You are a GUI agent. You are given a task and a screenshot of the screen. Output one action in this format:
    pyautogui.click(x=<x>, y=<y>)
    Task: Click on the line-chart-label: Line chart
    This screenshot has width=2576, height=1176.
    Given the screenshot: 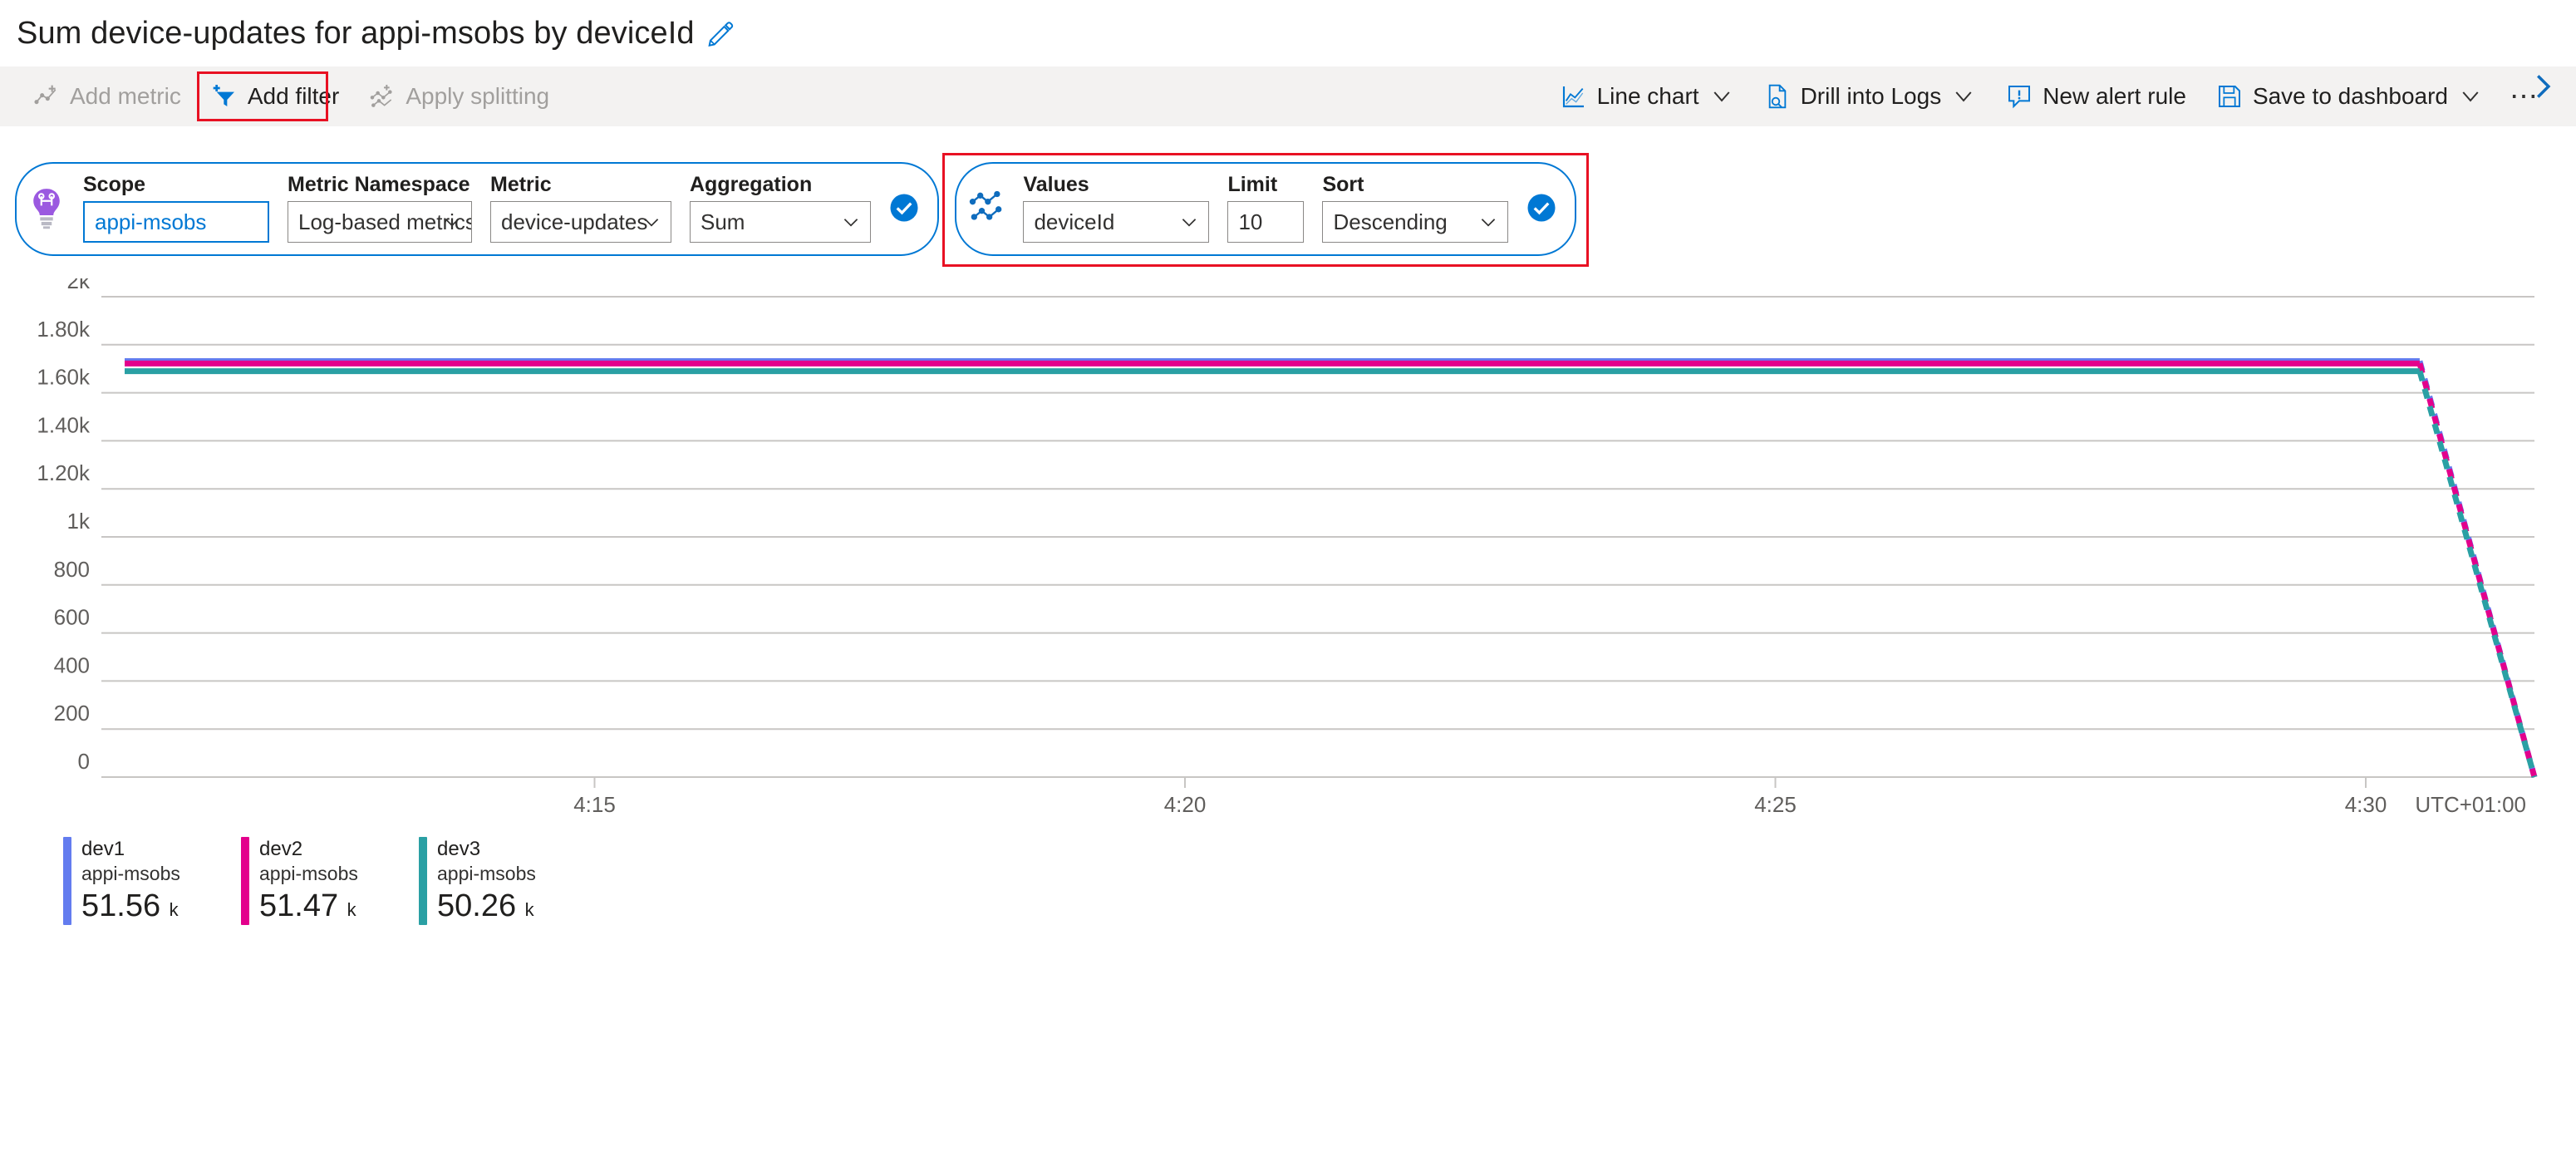 What is the action you would take?
    pyautogui.click(x=1647, y=96)
    